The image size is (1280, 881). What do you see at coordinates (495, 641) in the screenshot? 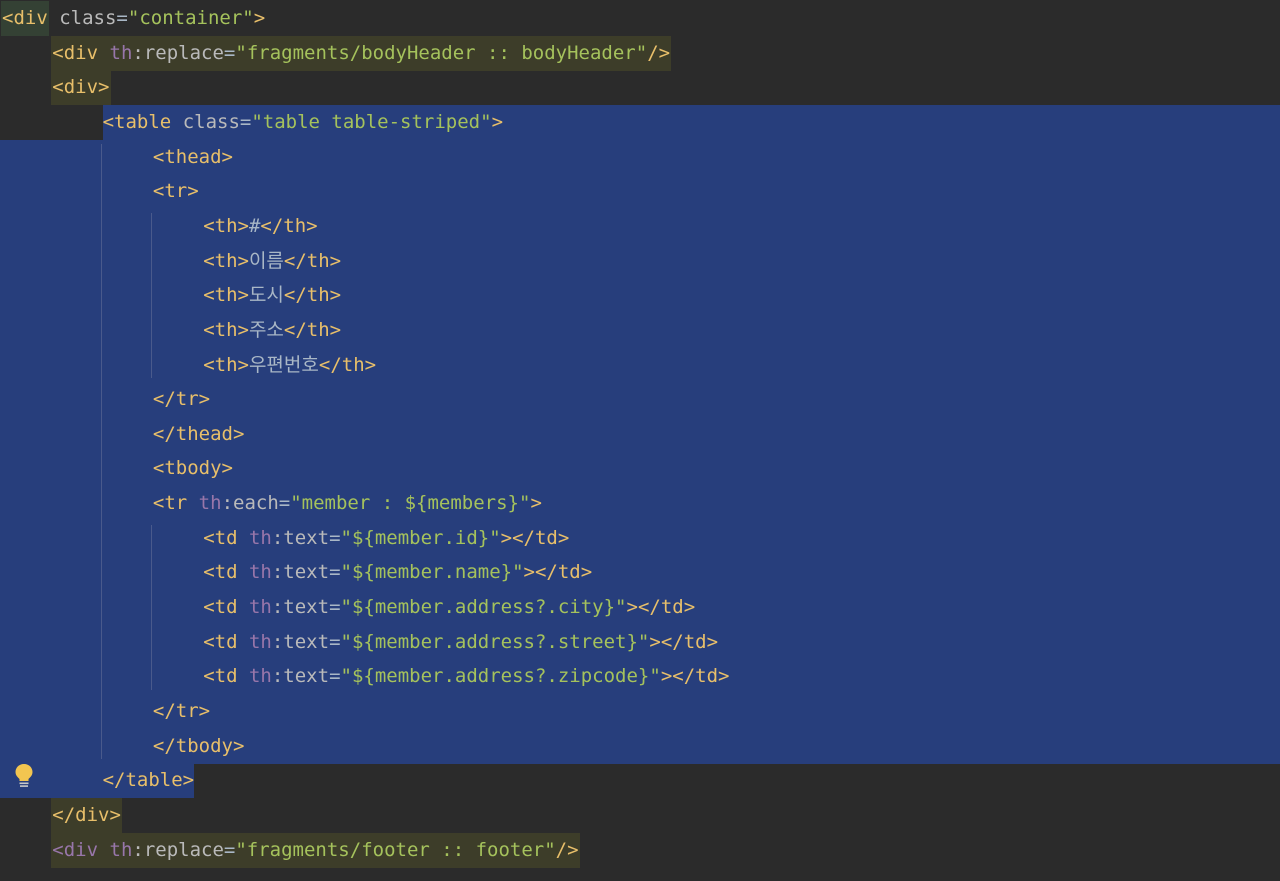
I see `code-token-str: "${member.address?.street}"` at bounding box center [495, 641].